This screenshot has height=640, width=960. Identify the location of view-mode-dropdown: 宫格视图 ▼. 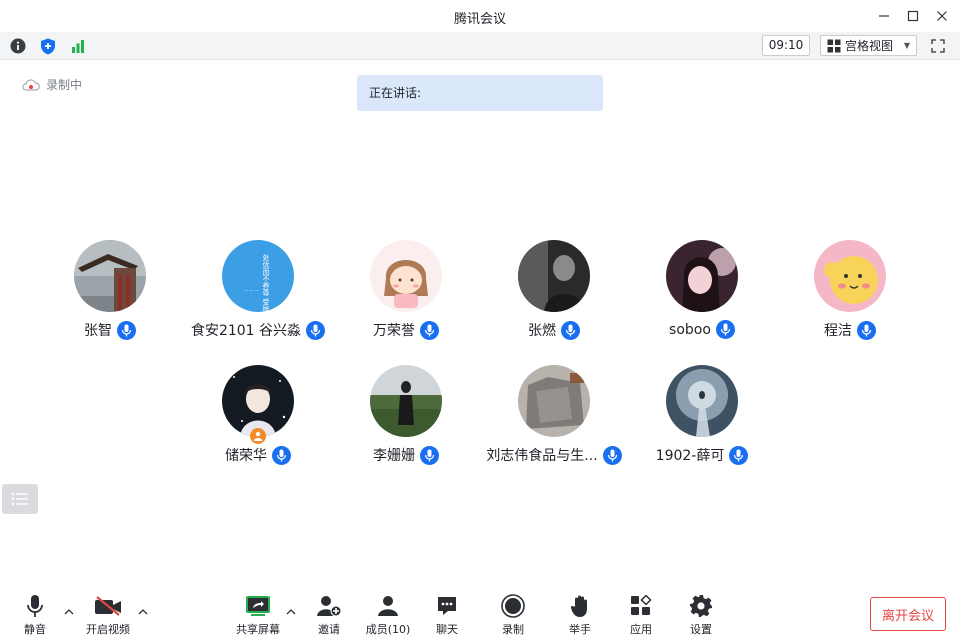
(868, 45).